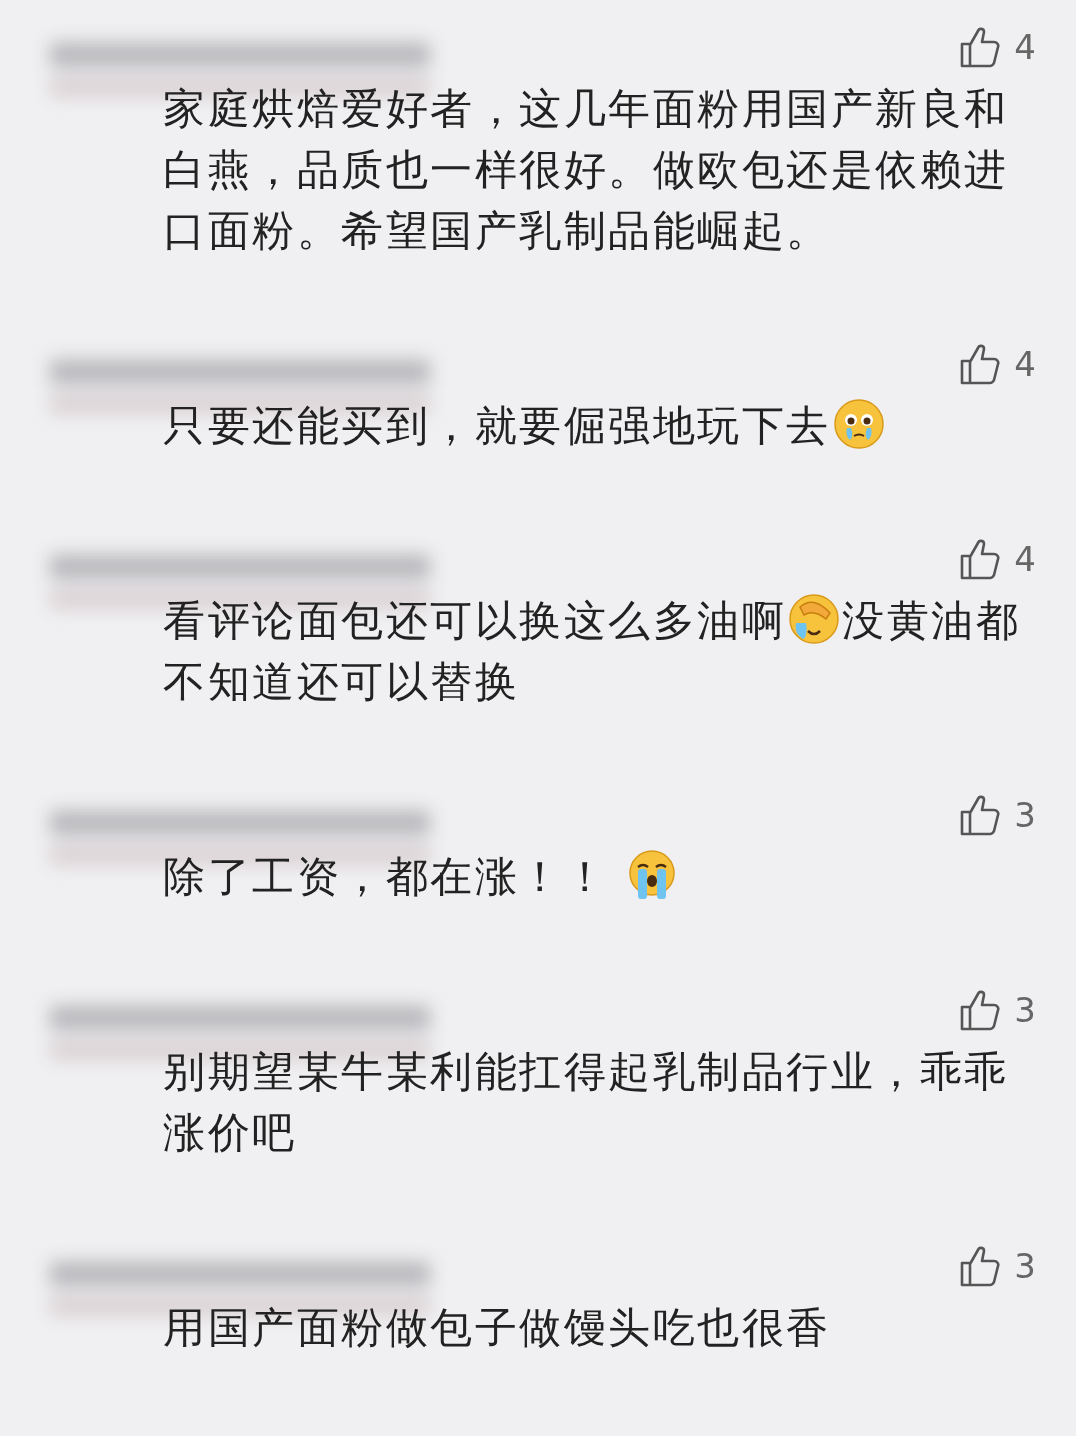  What do you see at coordinates (497, 1328) in the screenshot?
I see `comment-text: 用国产面粉做包子做馒头吃也很香` at bounding box center [497, 1328].